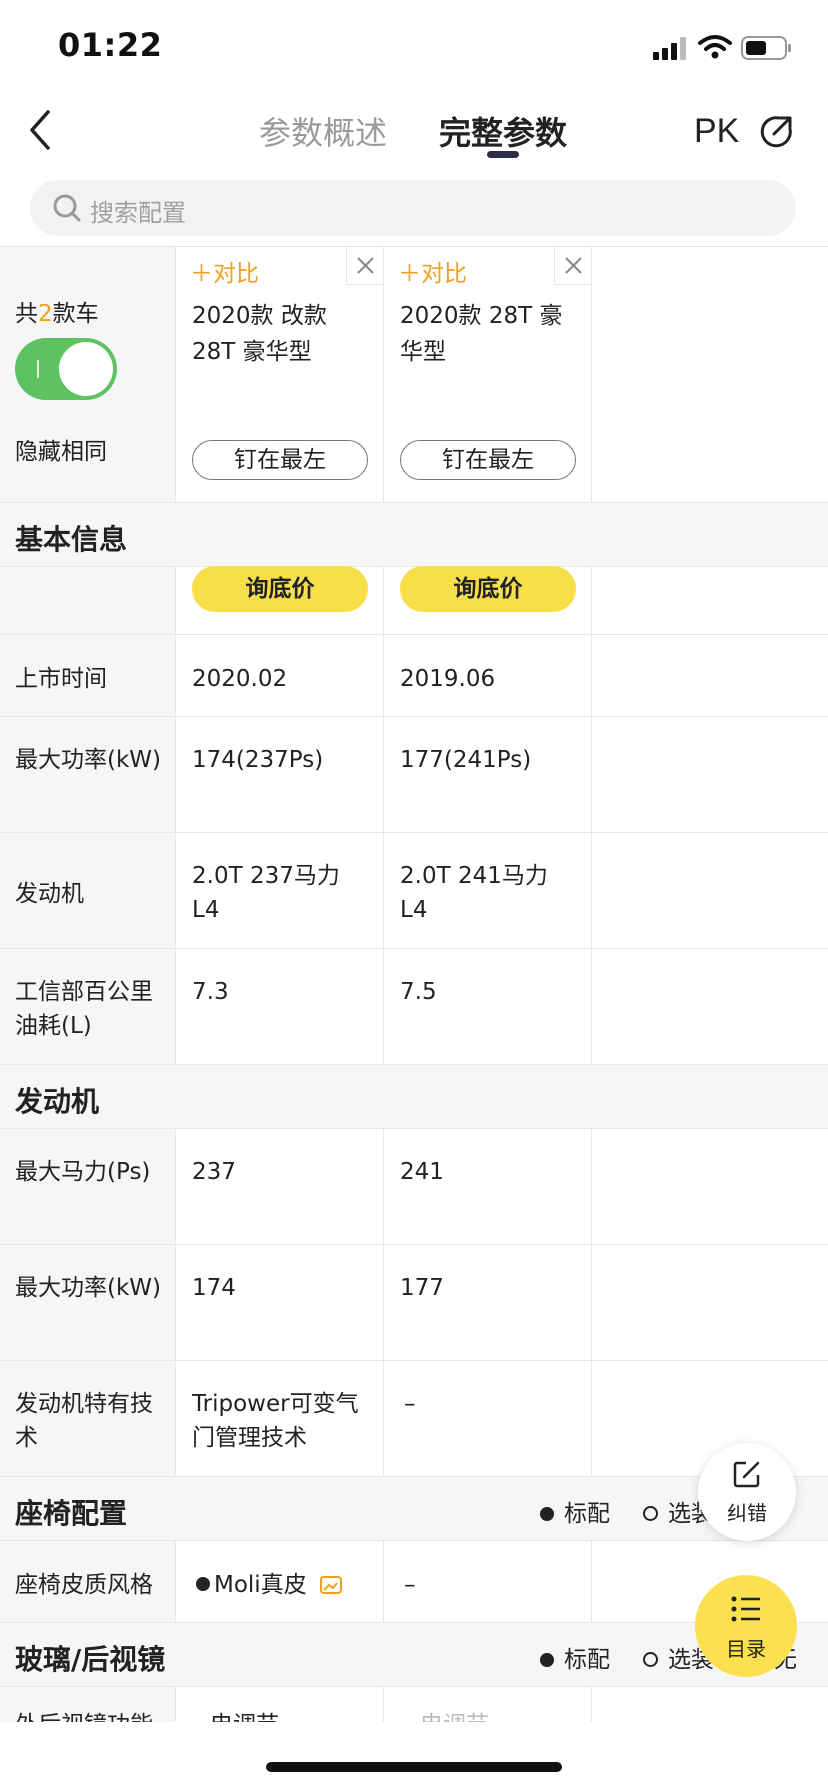 The height and width of the screenshot is (1792, 828). Describe the element at coordinates (214, 1288) in the screenshot. I see `cell-max-kw-1: 174` at that location.